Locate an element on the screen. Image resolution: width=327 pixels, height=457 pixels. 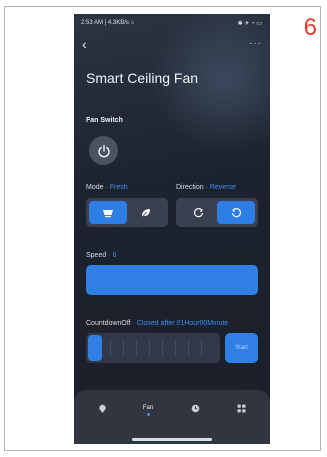
rotate-ccw-icon is located at coordinates (198, 213).